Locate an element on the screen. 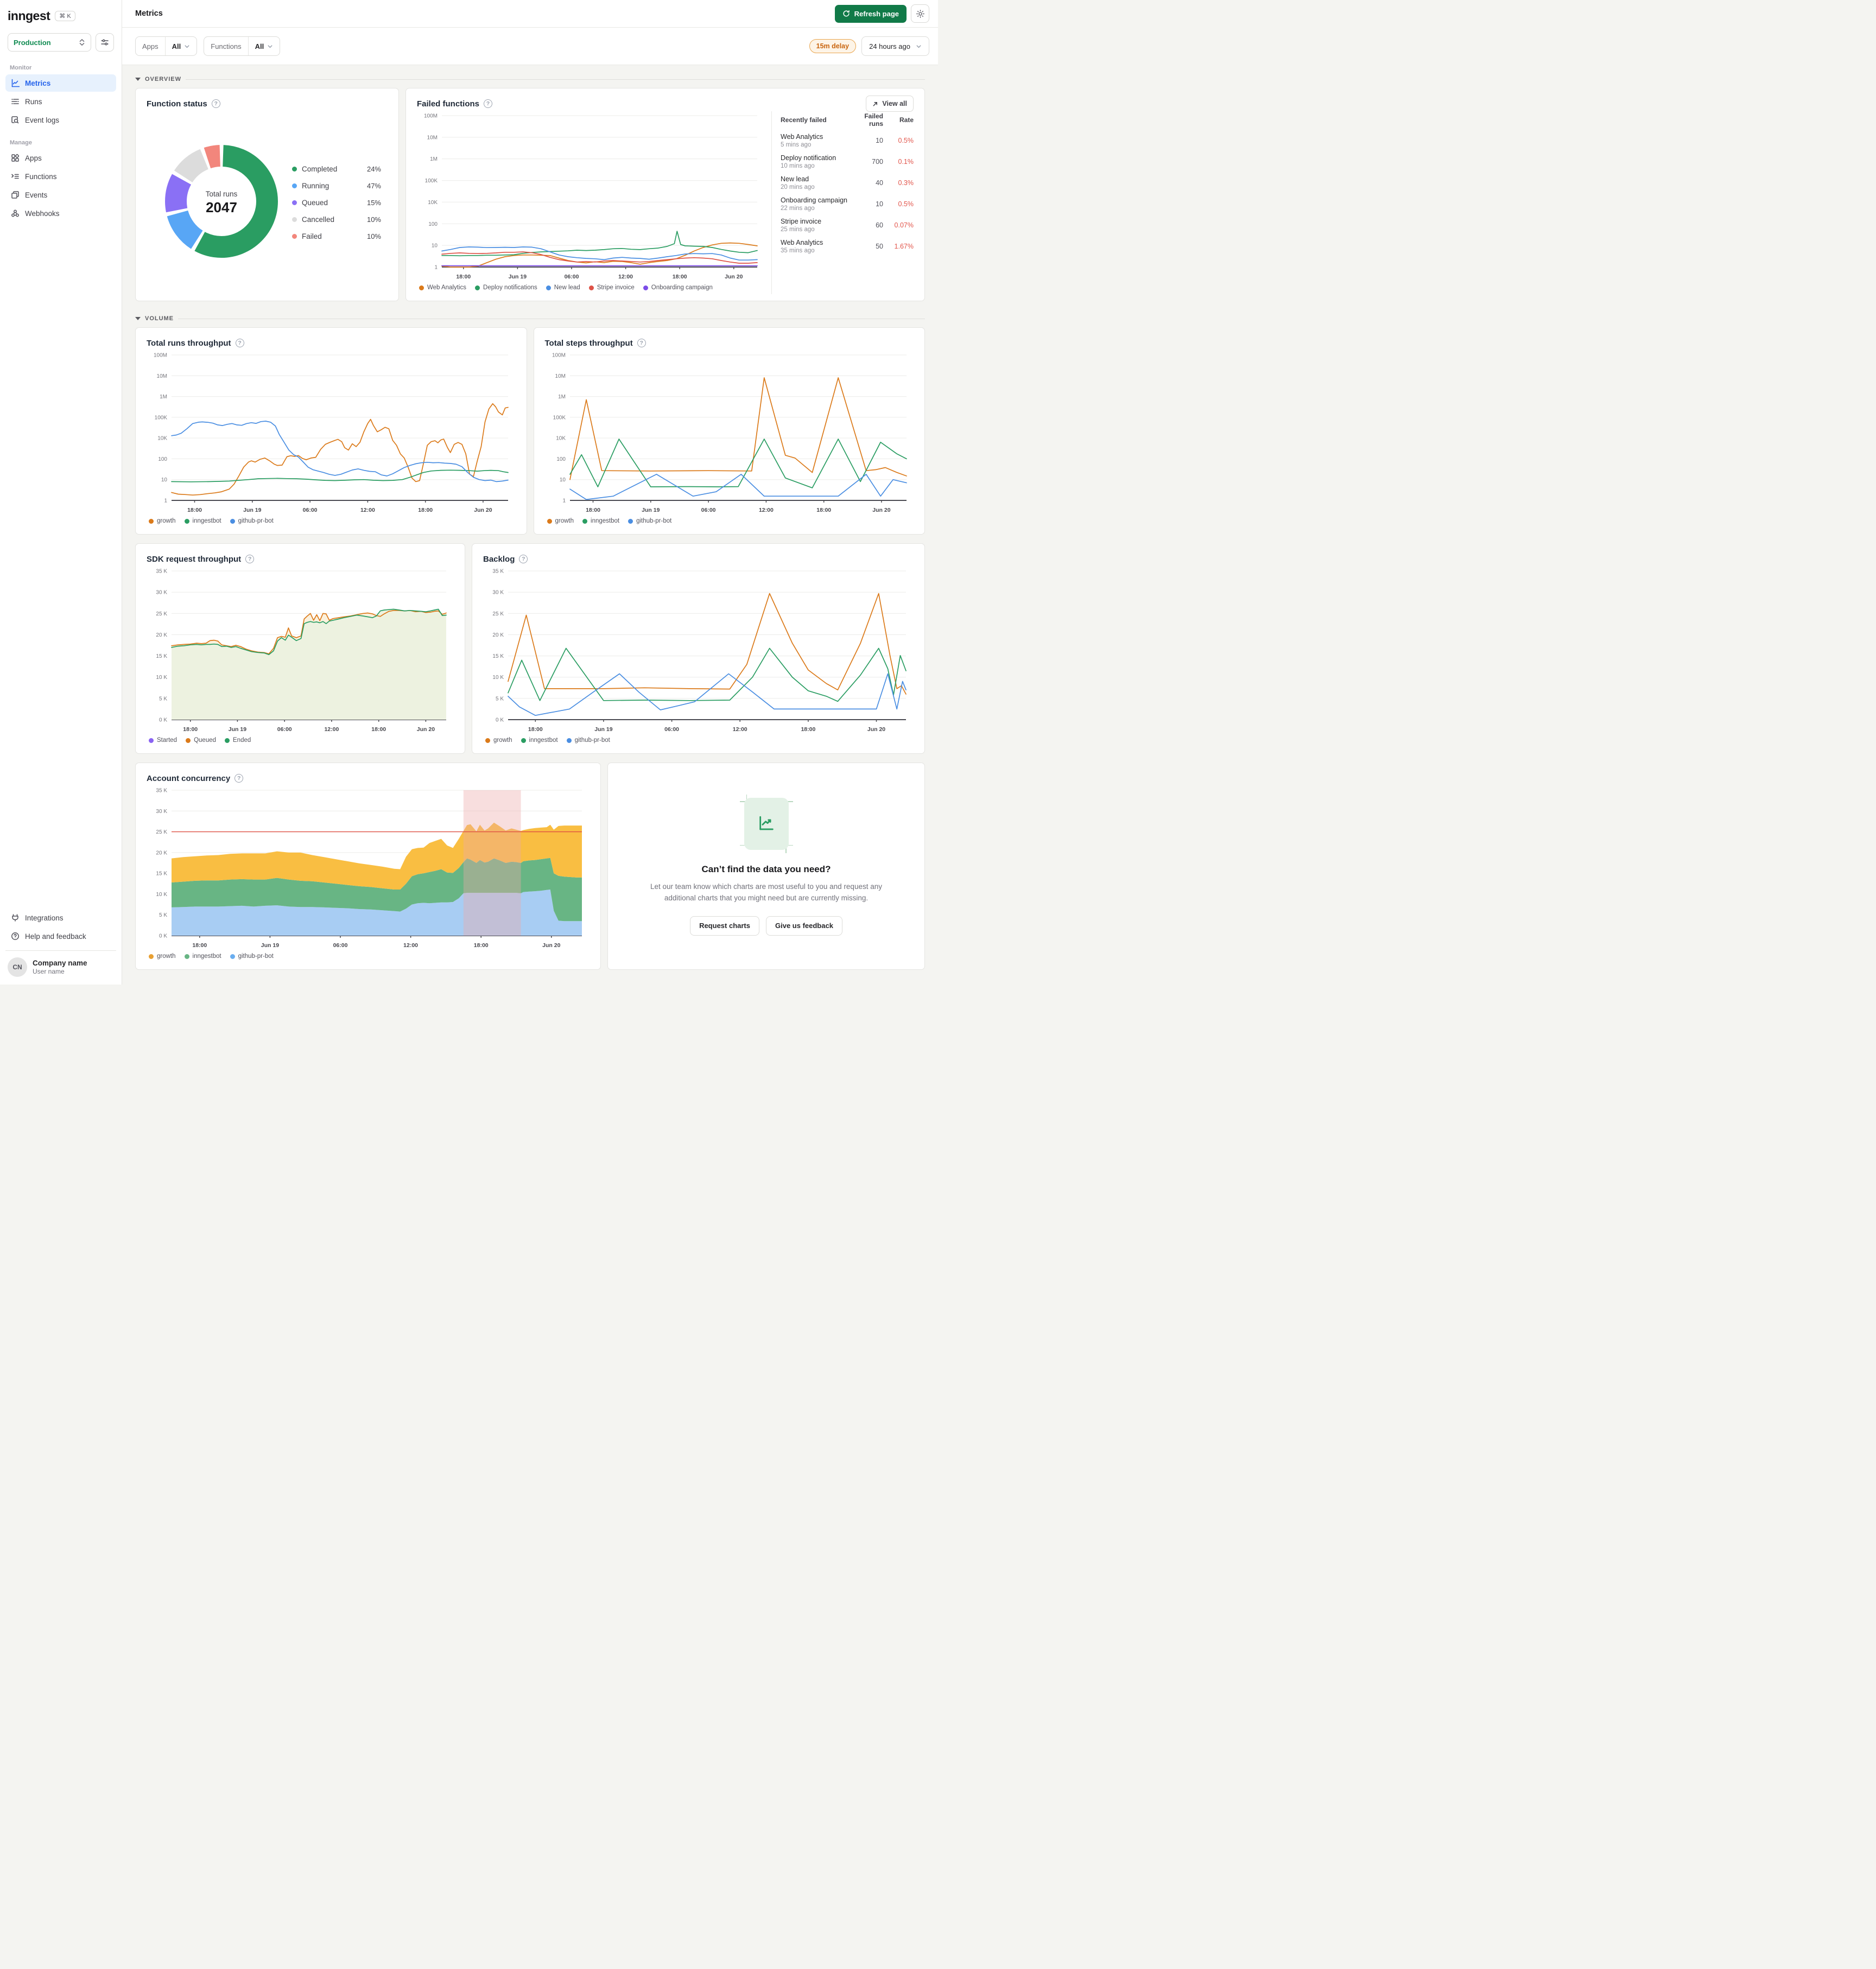  failed-runs-count: 10 is located at coordinates (879, 140).